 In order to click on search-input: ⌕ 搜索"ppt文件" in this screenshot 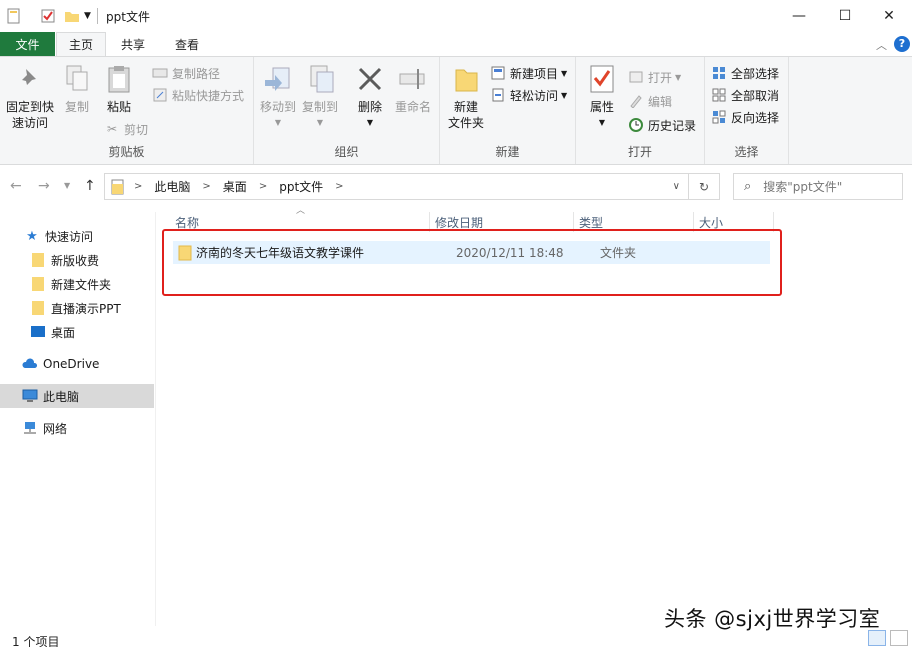, I will do `click(818, 186)`.